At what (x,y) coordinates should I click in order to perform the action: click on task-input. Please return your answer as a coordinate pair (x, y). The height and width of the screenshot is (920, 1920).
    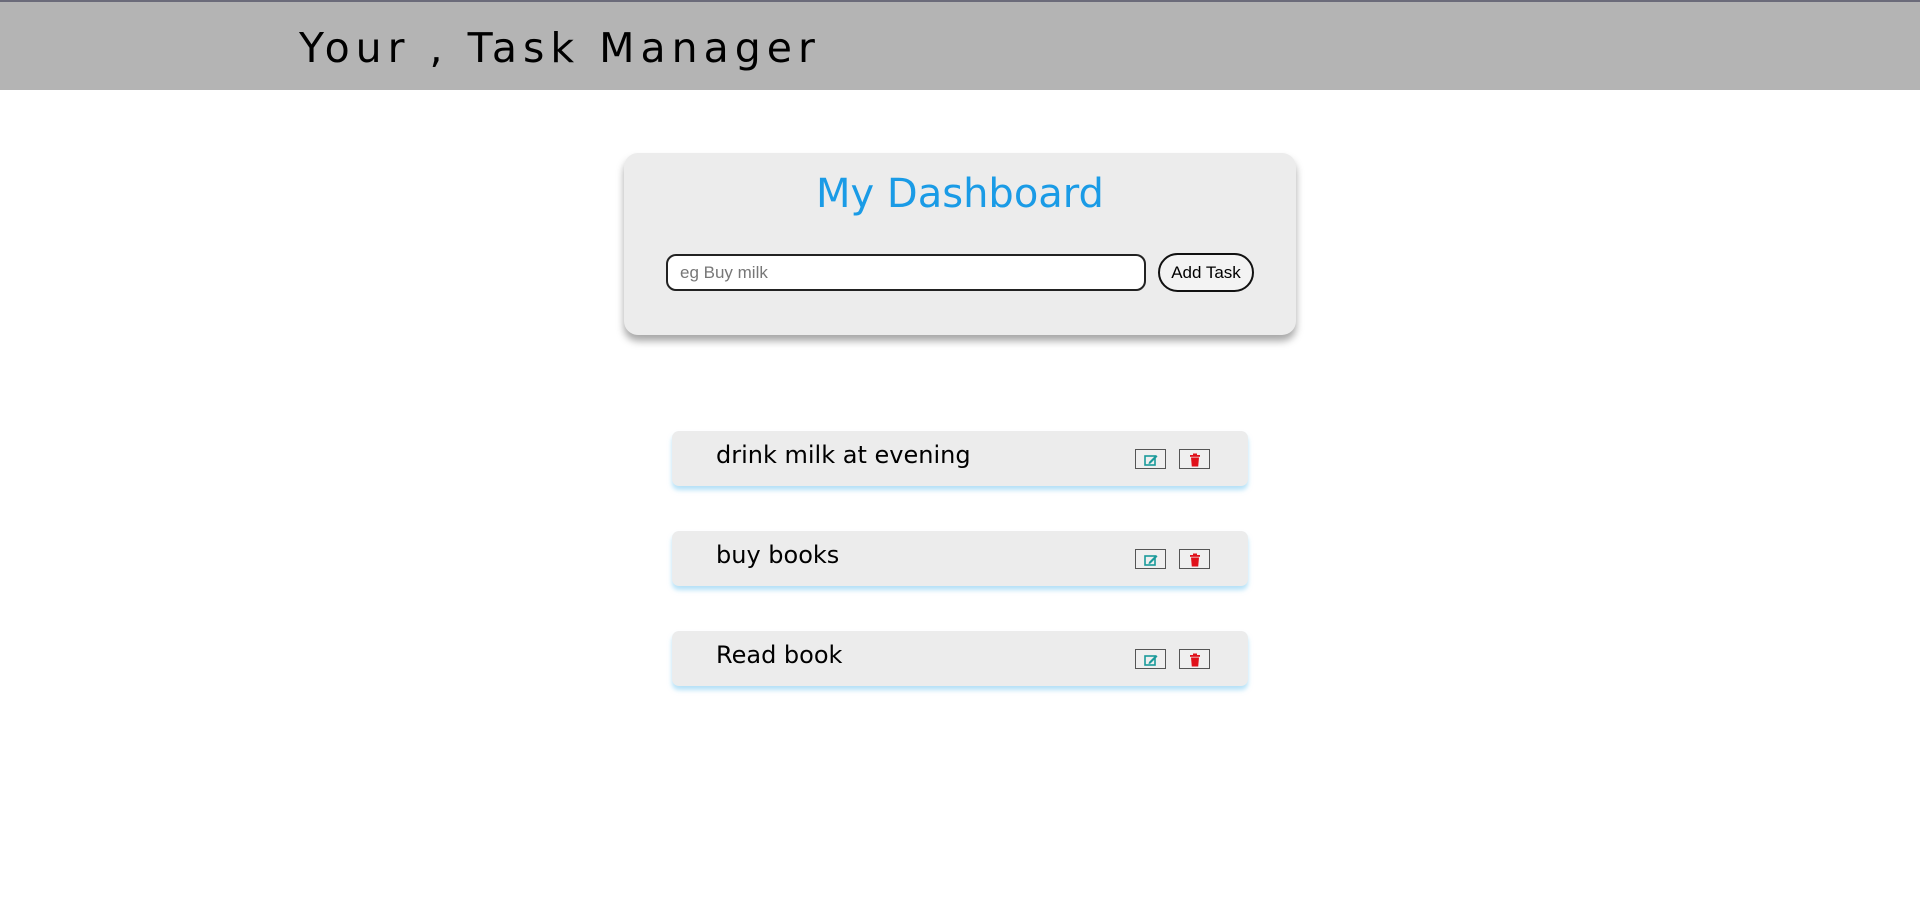
    Looking at the image, I should click on (906, 272).